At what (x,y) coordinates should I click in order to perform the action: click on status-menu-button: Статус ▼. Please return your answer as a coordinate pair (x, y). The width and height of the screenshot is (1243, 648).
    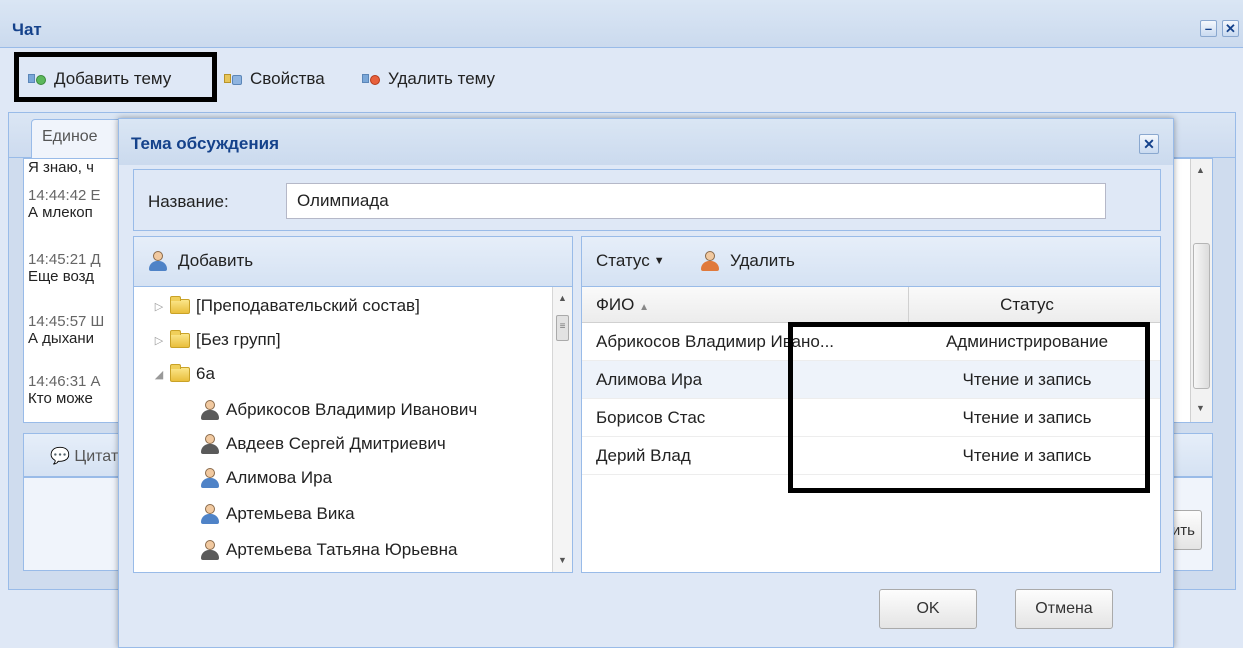
    Looking at the image, I should click on (630, 261).